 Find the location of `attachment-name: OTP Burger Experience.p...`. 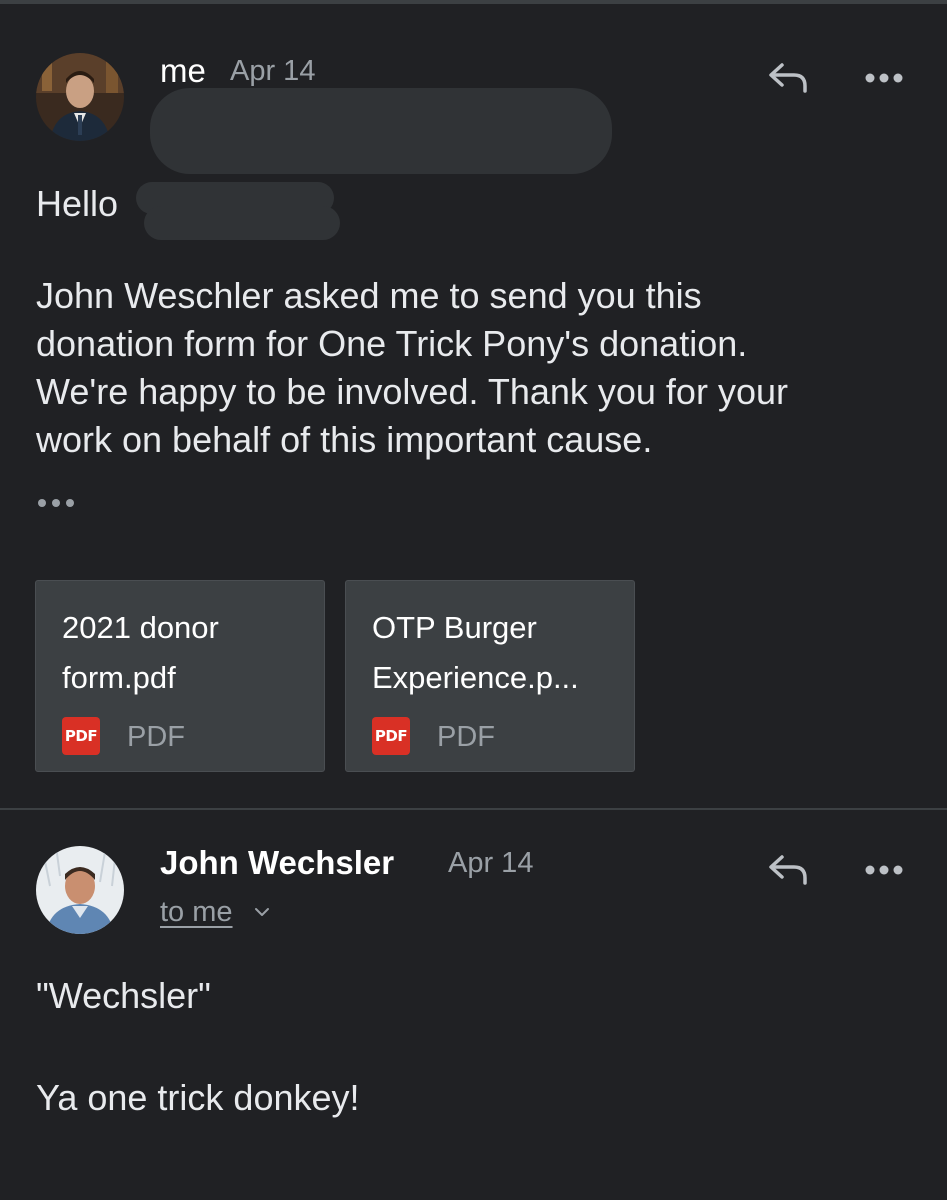

attachment-name: OTP Burger Experience.p... is located at coordinates (475, 652).